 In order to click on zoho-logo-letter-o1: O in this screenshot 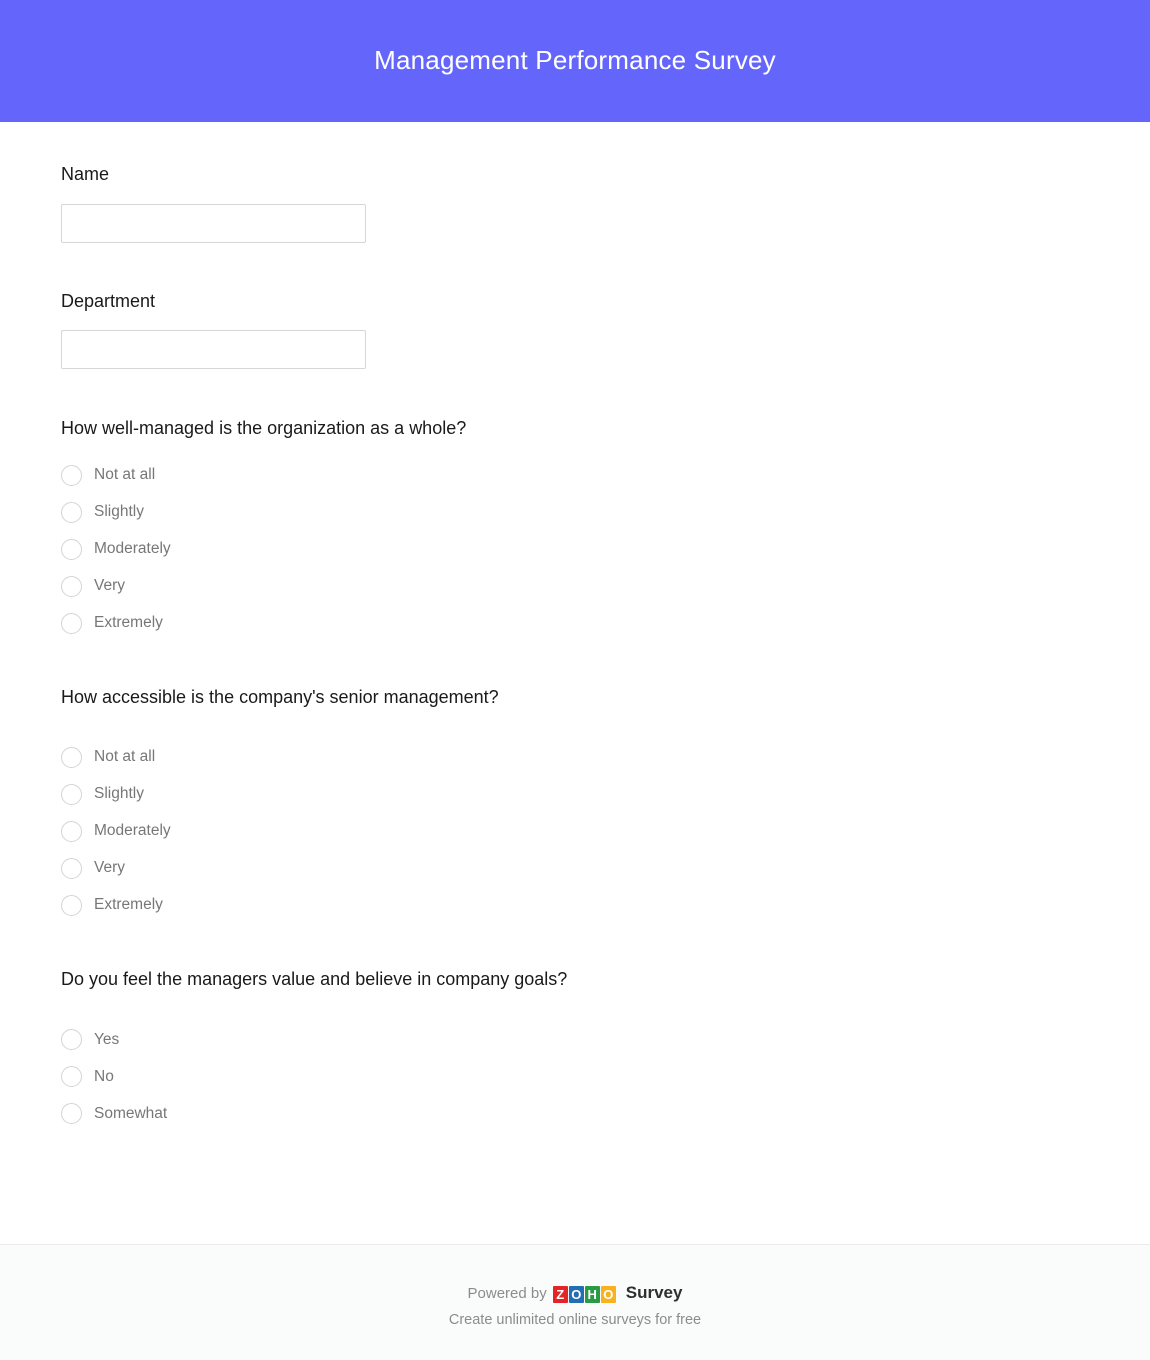, I will do `click(576, 1294)`.